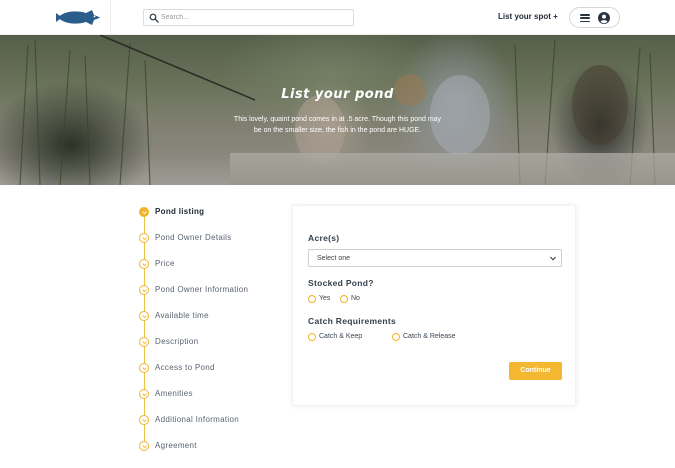 The width and height of the screenshot is (675, 468). I want to click on step-label: Amenities, so click(174, 393).